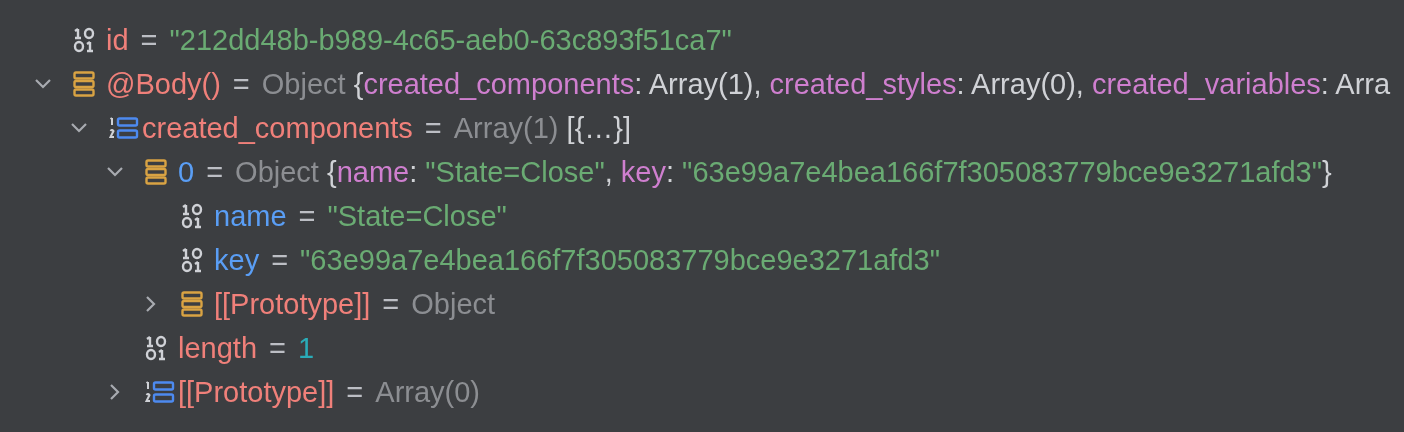 This screenshot has height=432, width=1404. Describe the element at coordinates (811, 84) in the screenshot. I see `variable-value: = Object {created_components: Array(1), created_styles: Array(0), created_variables: Arra` at that location.